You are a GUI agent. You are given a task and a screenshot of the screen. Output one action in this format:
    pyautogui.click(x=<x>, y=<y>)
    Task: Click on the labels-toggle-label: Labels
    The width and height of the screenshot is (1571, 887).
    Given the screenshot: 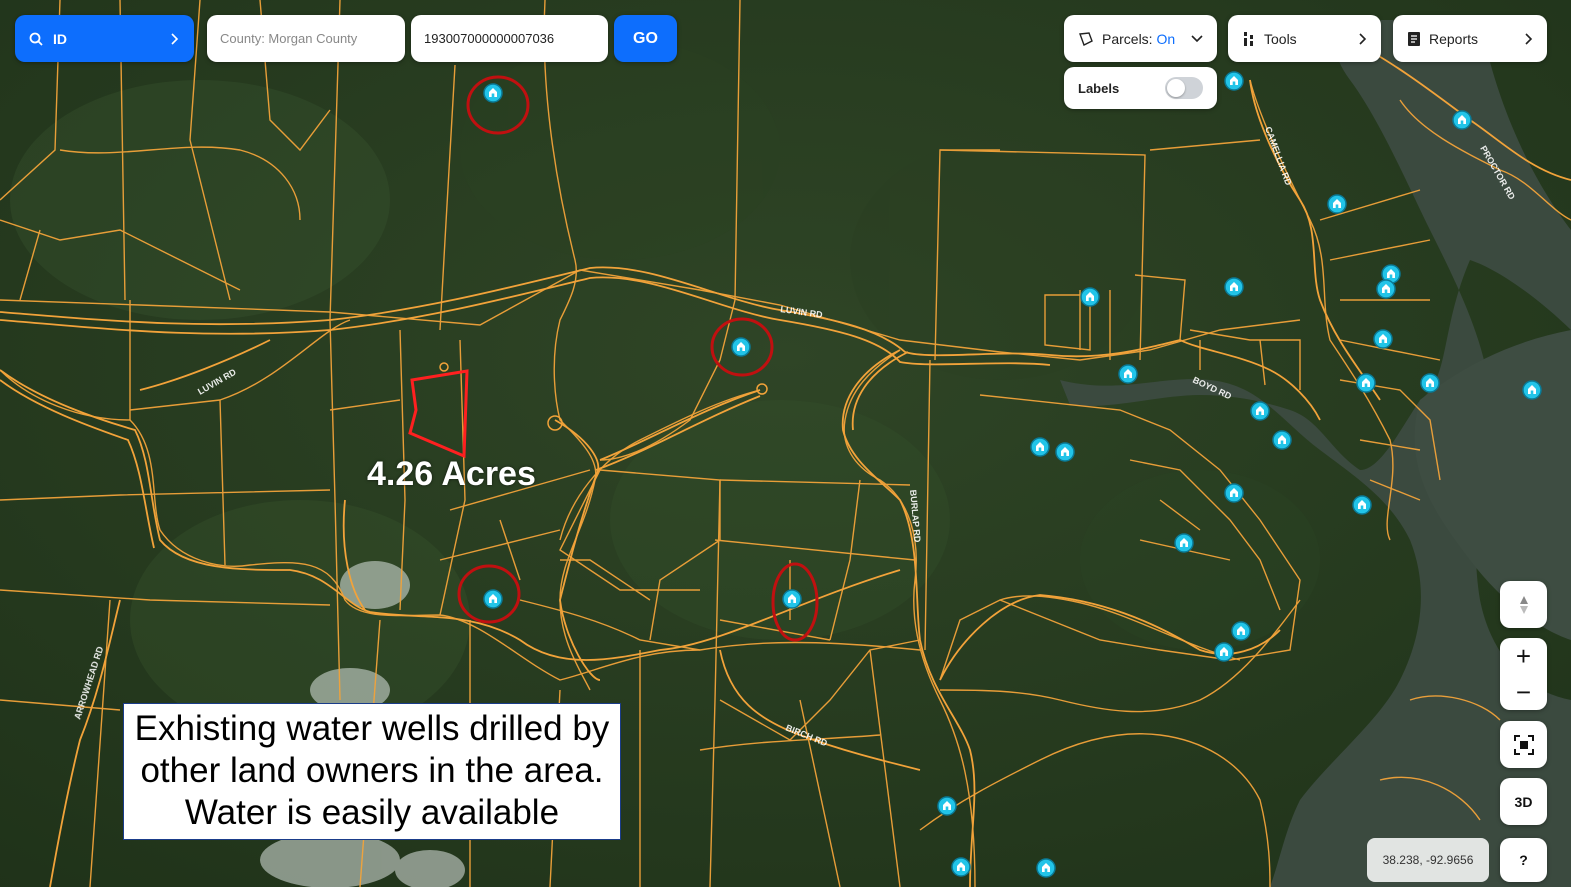 What is the action you would take?
    pyautogui.click(x=1099, y=88)
    